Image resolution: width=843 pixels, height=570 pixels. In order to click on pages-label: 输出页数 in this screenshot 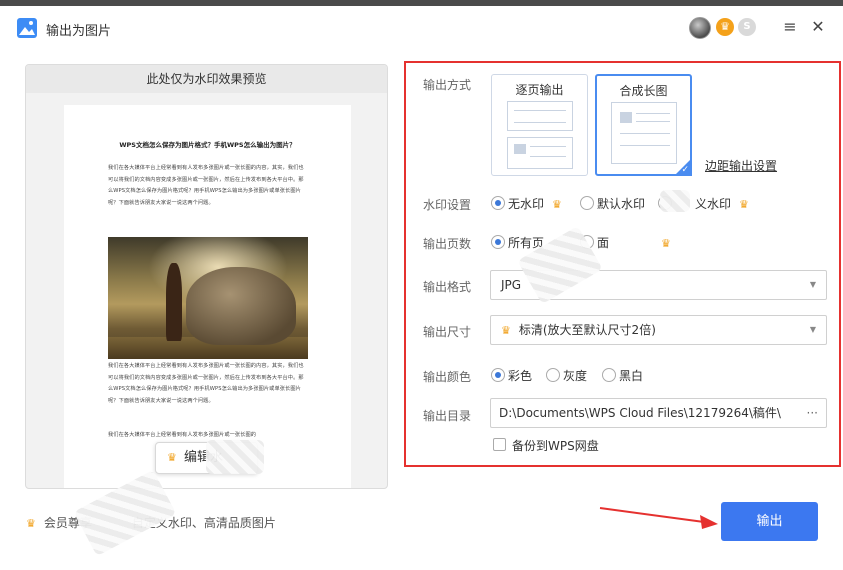, I will do `click(447, 244)`.